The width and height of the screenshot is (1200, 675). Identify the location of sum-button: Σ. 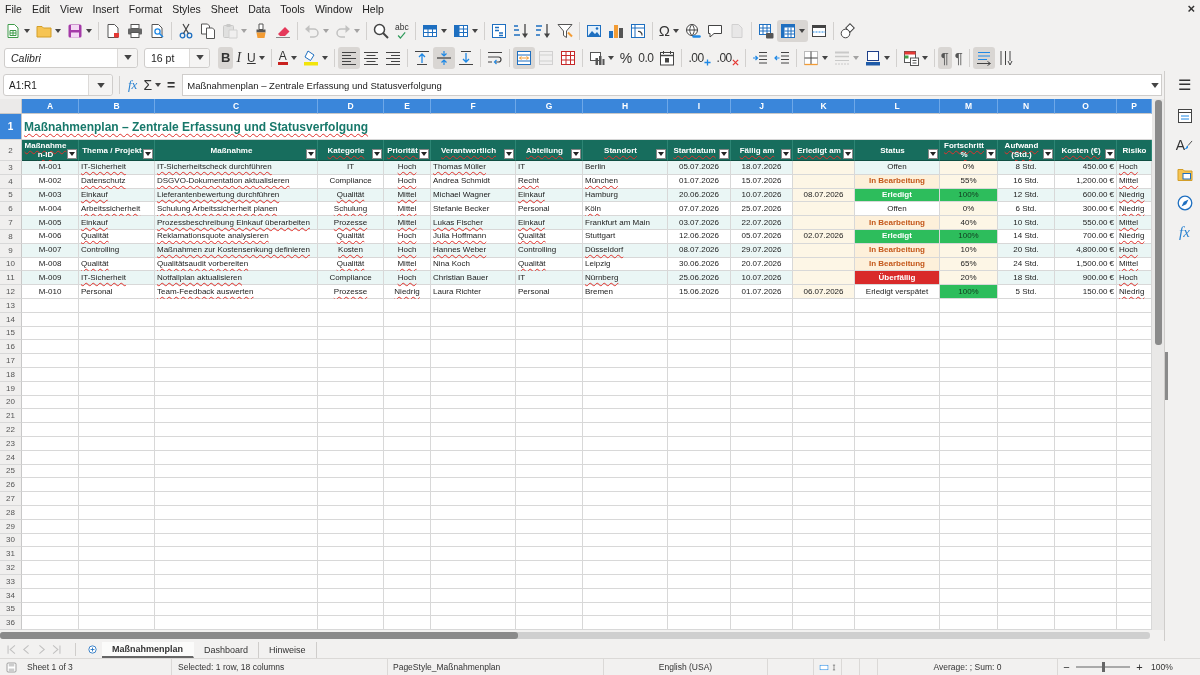
(152, 85).